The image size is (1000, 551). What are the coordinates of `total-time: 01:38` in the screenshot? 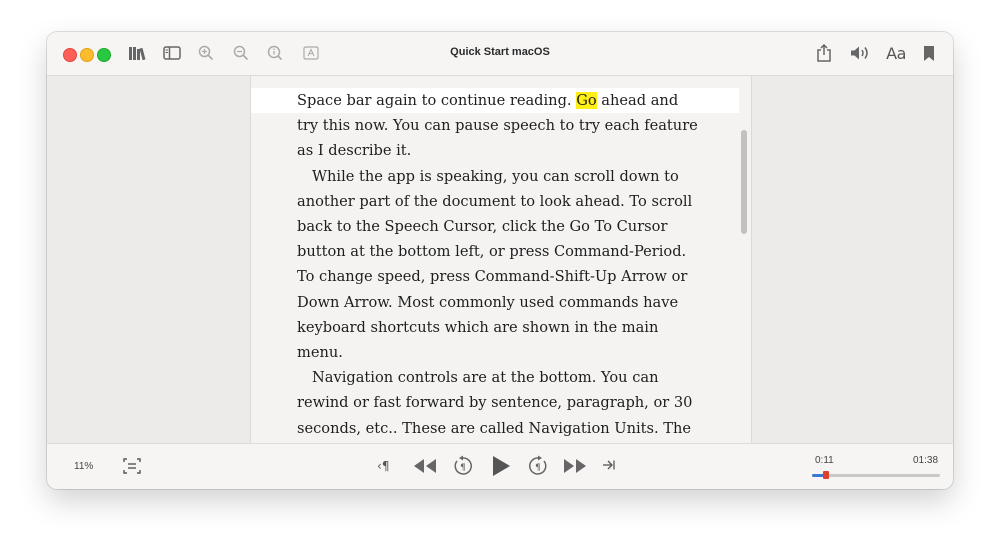 It's located at (926, 460).